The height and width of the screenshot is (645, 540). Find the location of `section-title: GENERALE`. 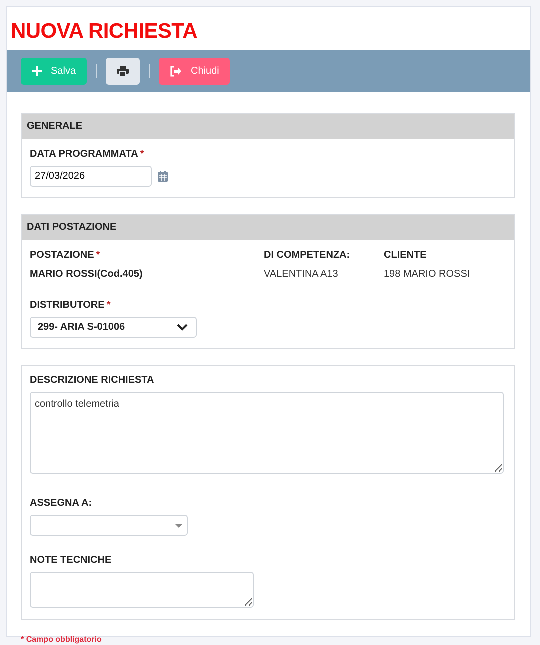

section-title: GENERALE is located at coordinates (55, 126).